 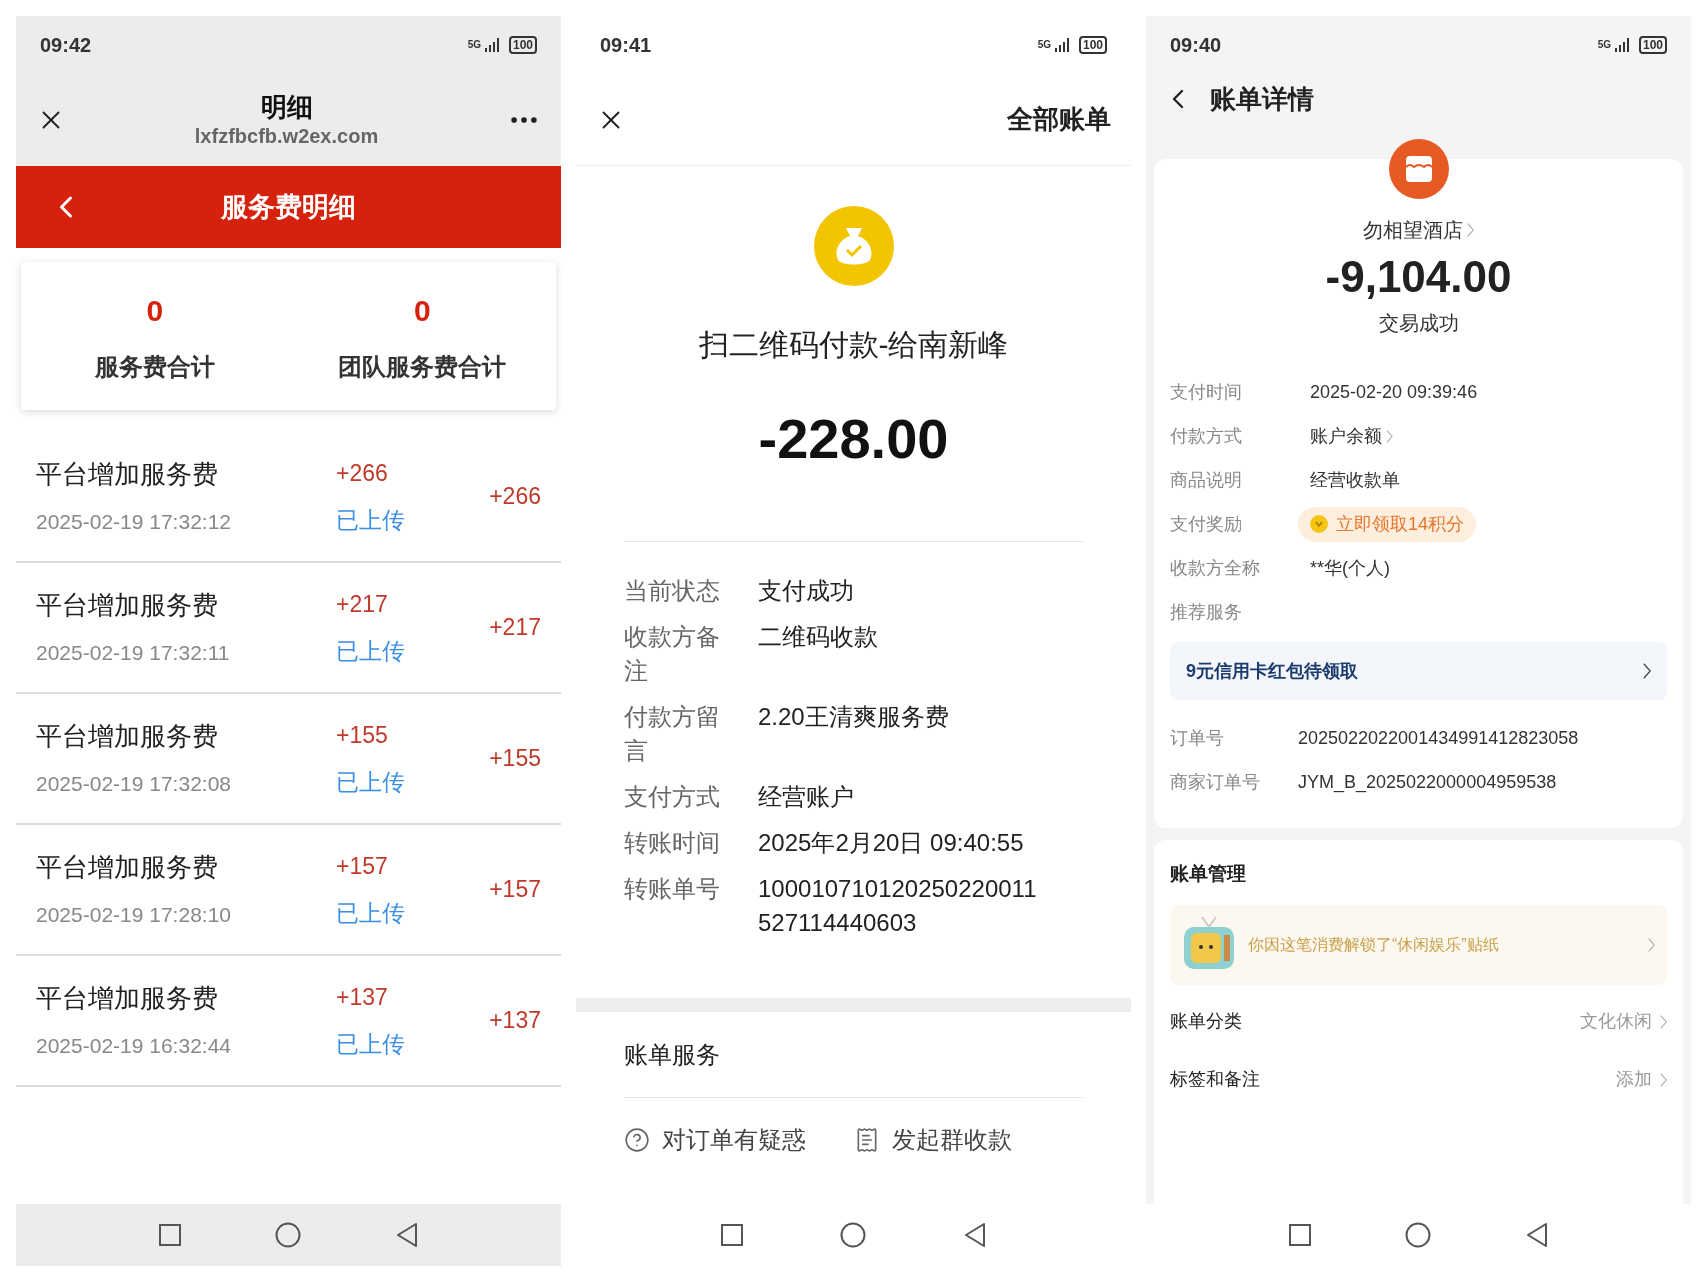 What do you see at coordinates (133, 653) in the screenshot?
I see `record-time: 2025-02-19 17:32:11` at bounding box center [133, 653].